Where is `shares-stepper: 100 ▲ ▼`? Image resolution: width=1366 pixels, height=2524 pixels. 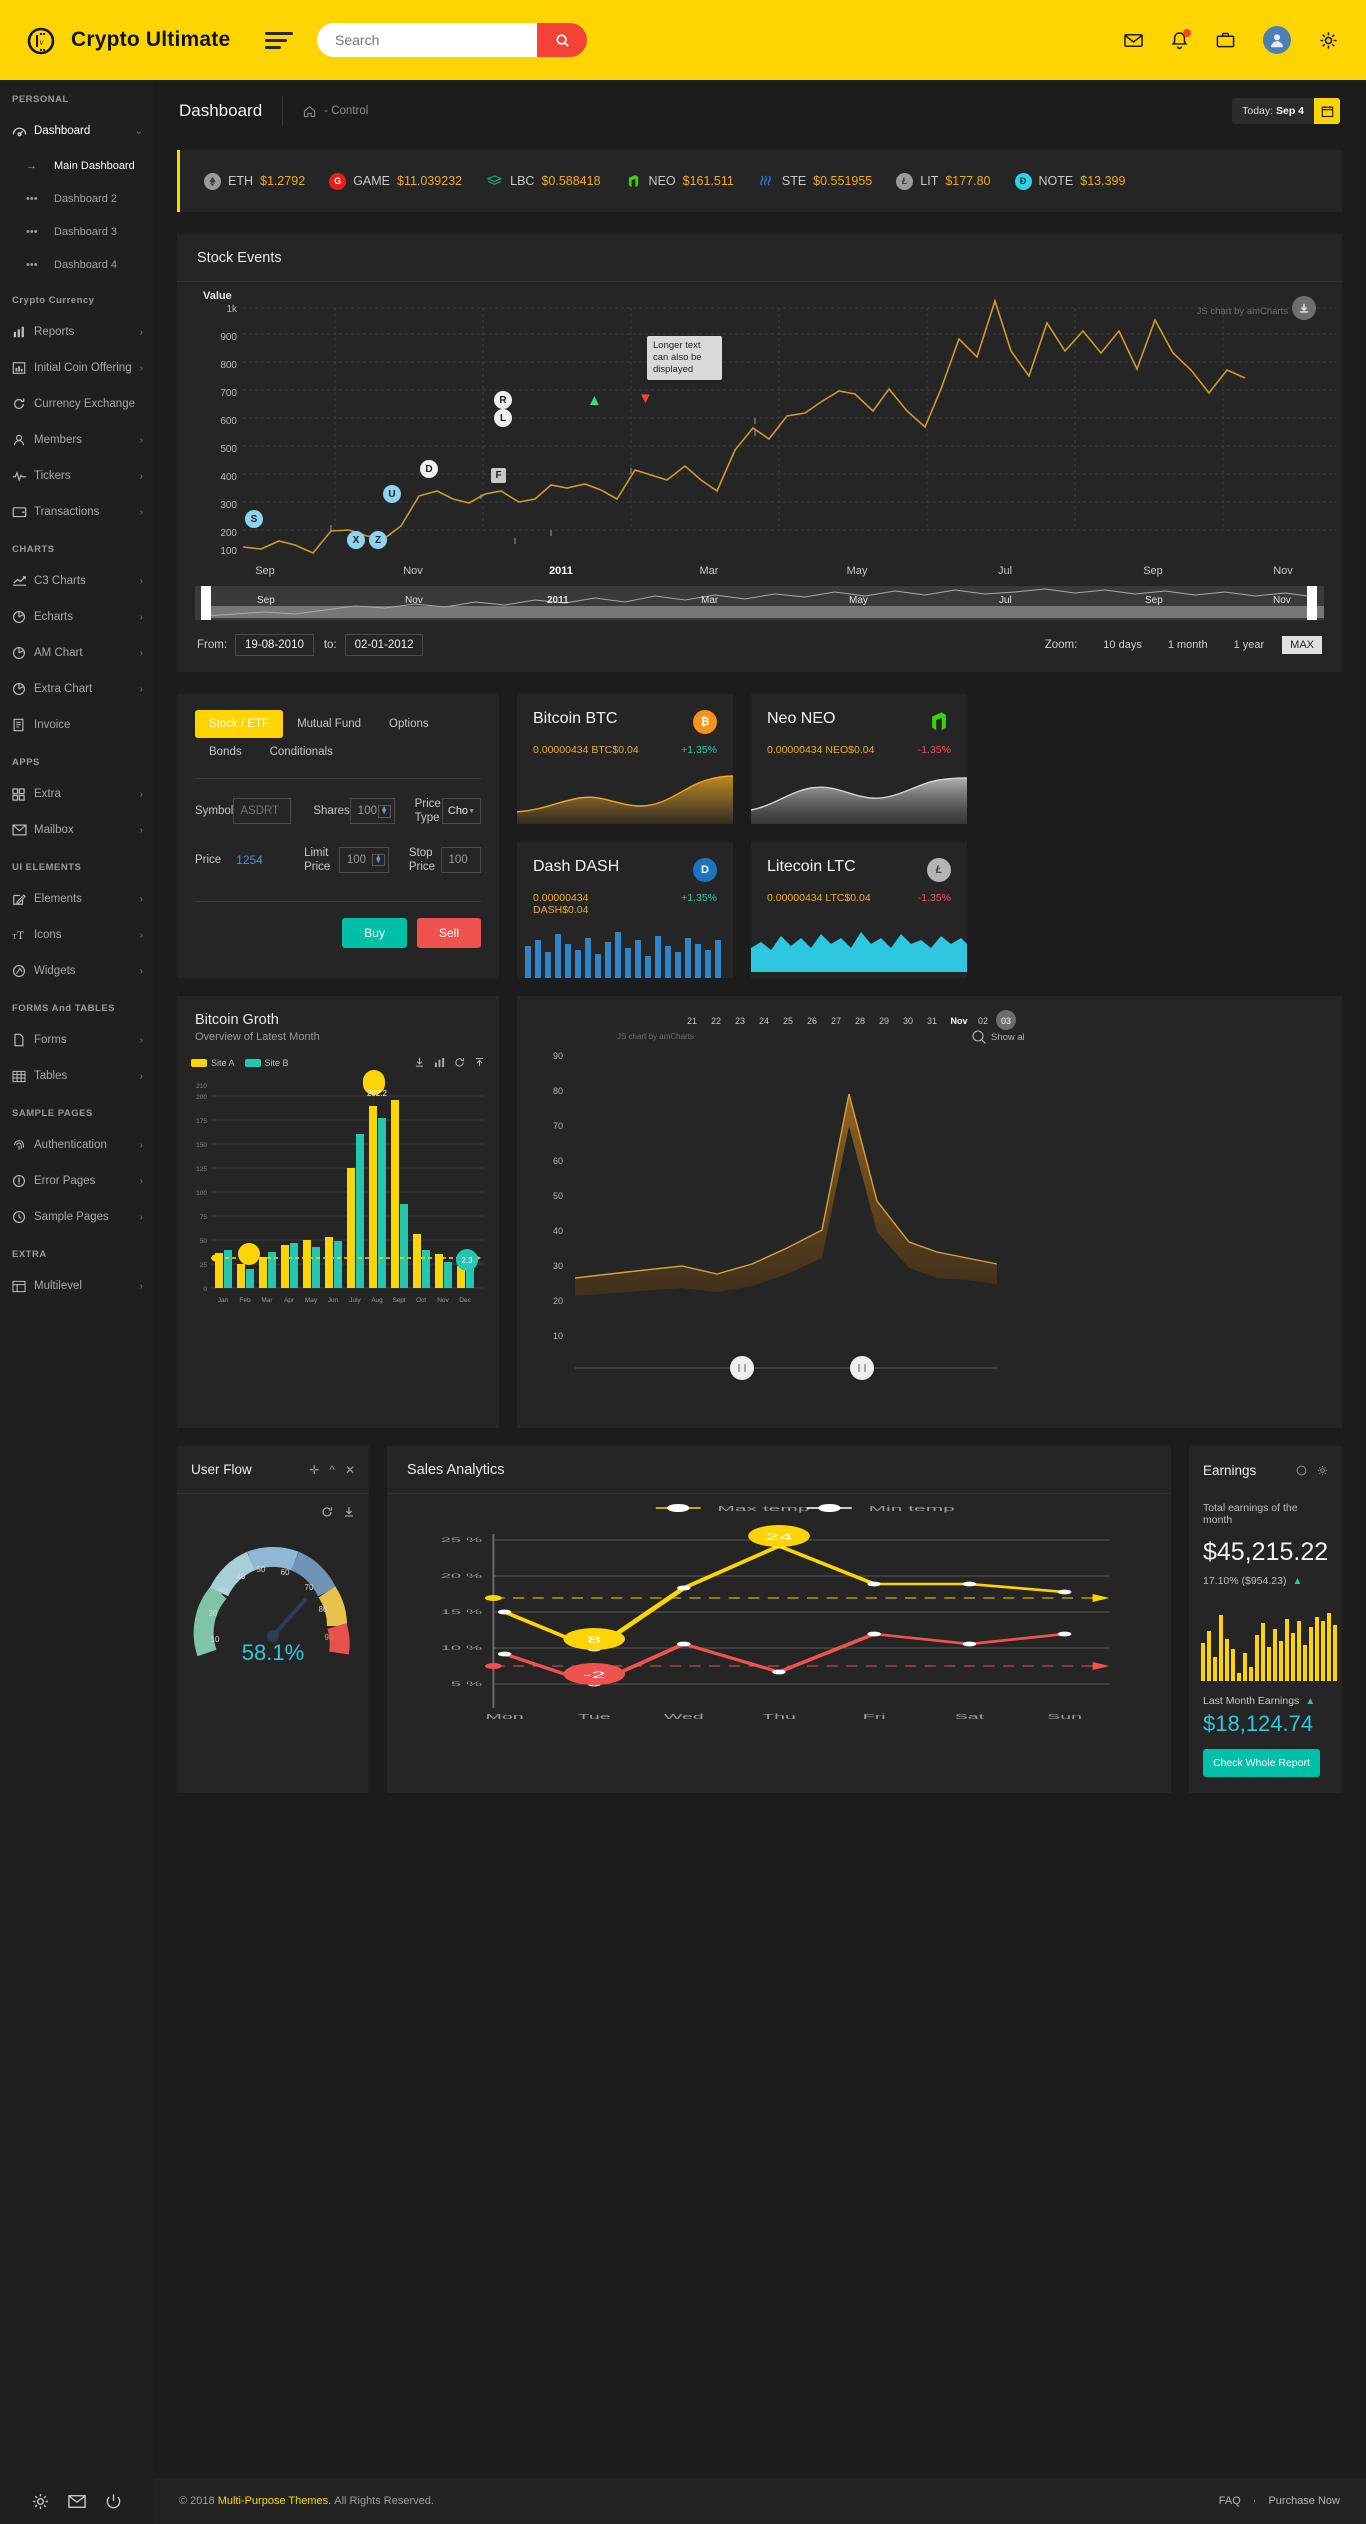 shares-stepper: 100 ▲ ▼ is located at coordinates (372, 811).